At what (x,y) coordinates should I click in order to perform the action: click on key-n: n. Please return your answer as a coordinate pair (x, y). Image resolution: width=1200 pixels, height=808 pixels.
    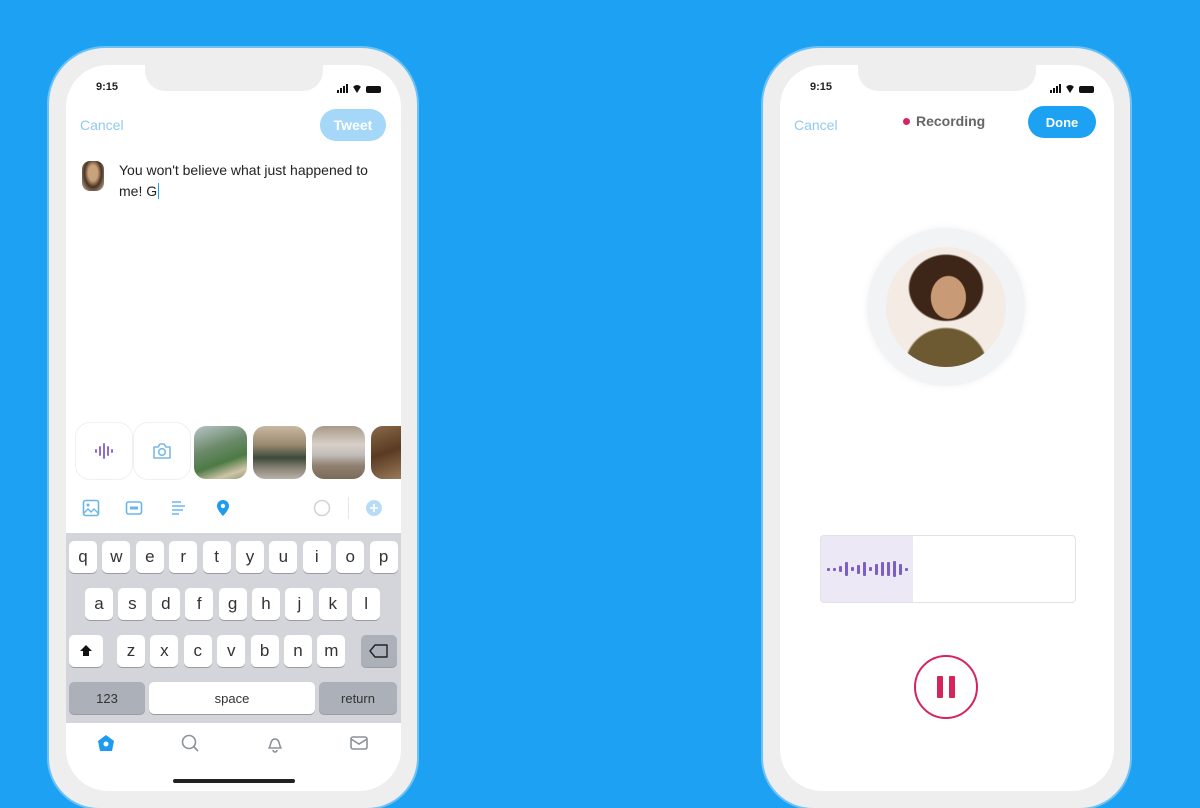
    Looking at the image, I should click on (298, 651).